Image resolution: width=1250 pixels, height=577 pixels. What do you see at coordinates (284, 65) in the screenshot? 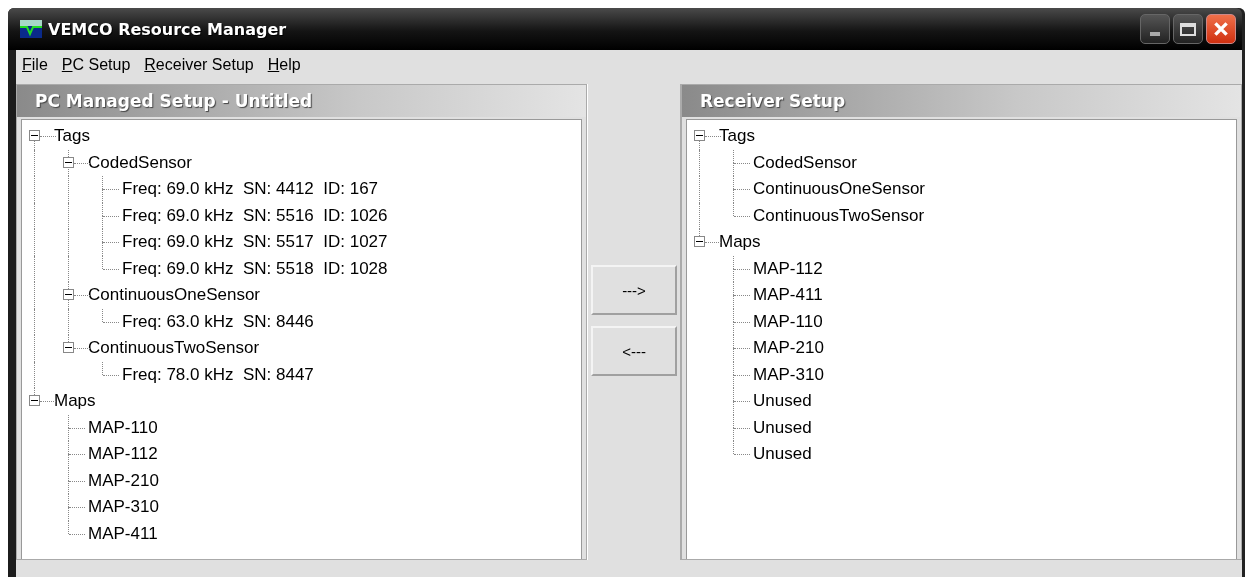
I see `menu-item: Help` at bounding box center [284, 65].